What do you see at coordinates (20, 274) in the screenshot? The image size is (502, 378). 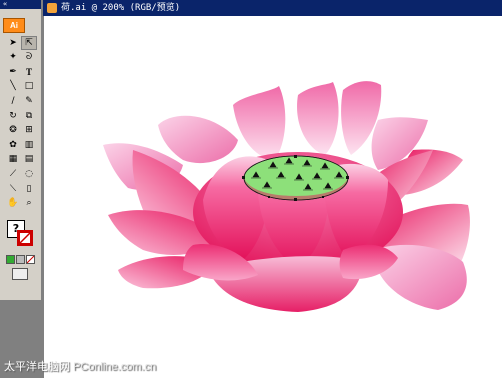 I see `screen-mode-button` at bounding box center [20, 274].